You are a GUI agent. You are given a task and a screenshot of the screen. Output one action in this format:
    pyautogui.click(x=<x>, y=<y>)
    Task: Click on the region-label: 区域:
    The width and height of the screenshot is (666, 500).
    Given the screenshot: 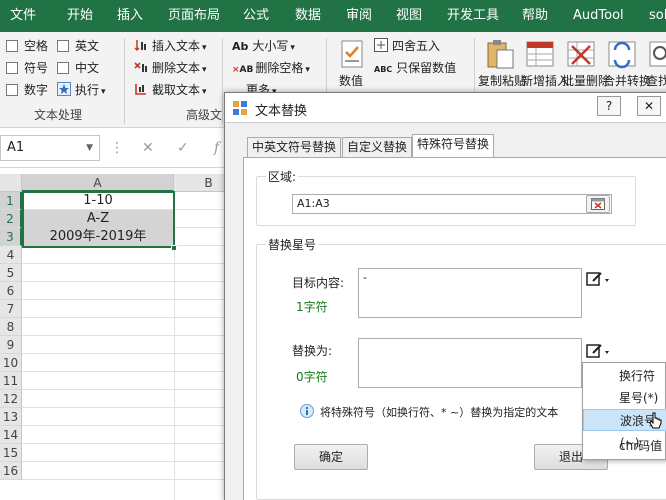 What is the action you would take?
    pyautogui.click(x=282, y=176)
    